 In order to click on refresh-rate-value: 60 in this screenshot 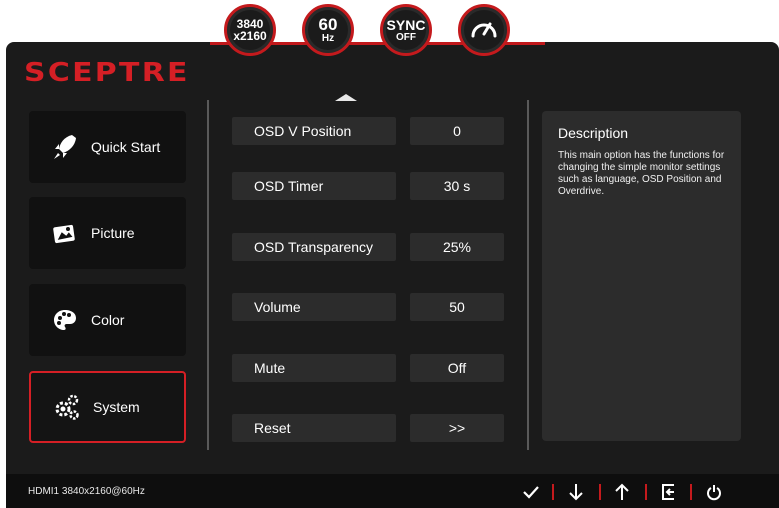, I will do `click(328, 24)`.